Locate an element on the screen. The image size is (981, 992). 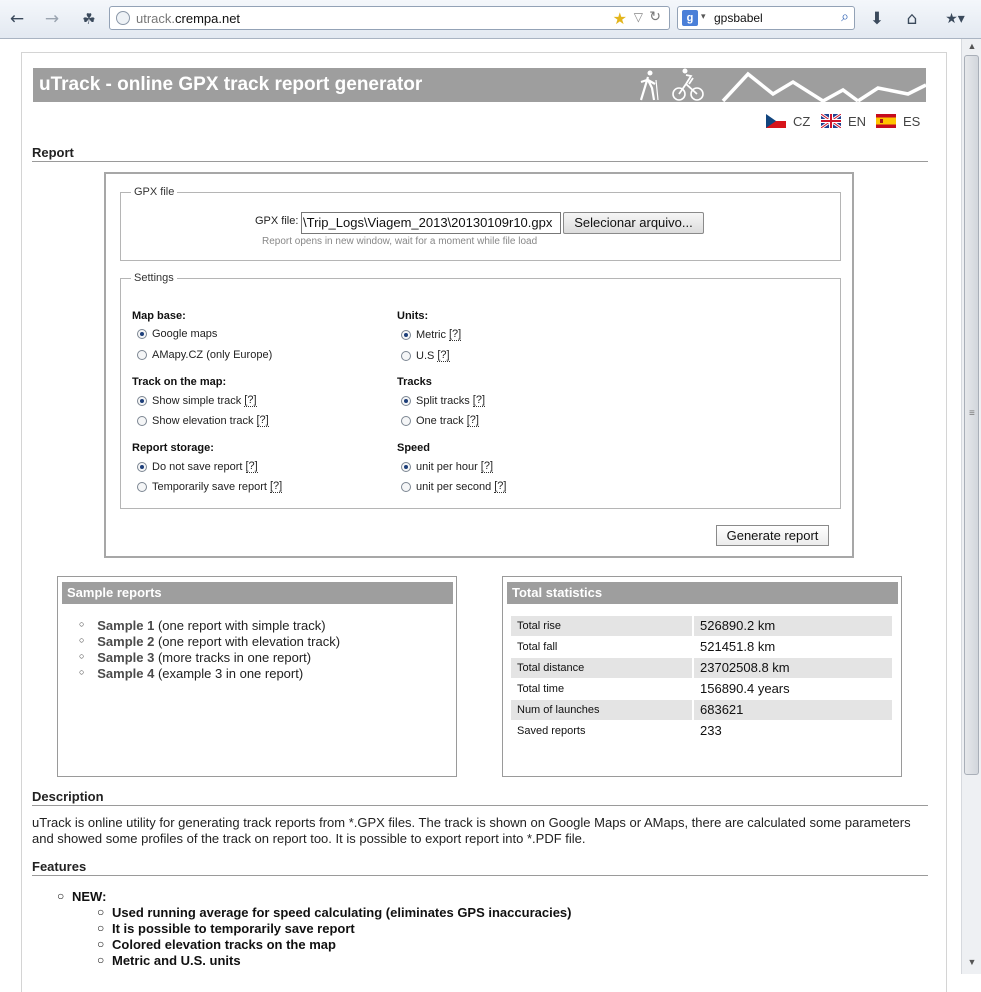
search-input: gpsbabel is located at coordinates (738, 18).